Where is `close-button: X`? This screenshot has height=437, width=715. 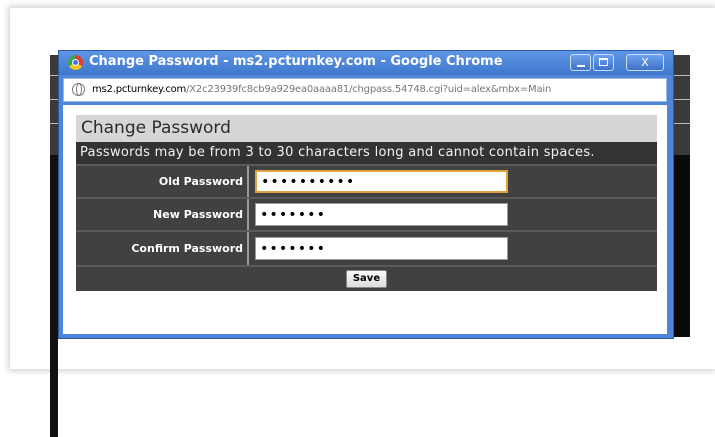
close-button: X is located at coordinates (645, 62).